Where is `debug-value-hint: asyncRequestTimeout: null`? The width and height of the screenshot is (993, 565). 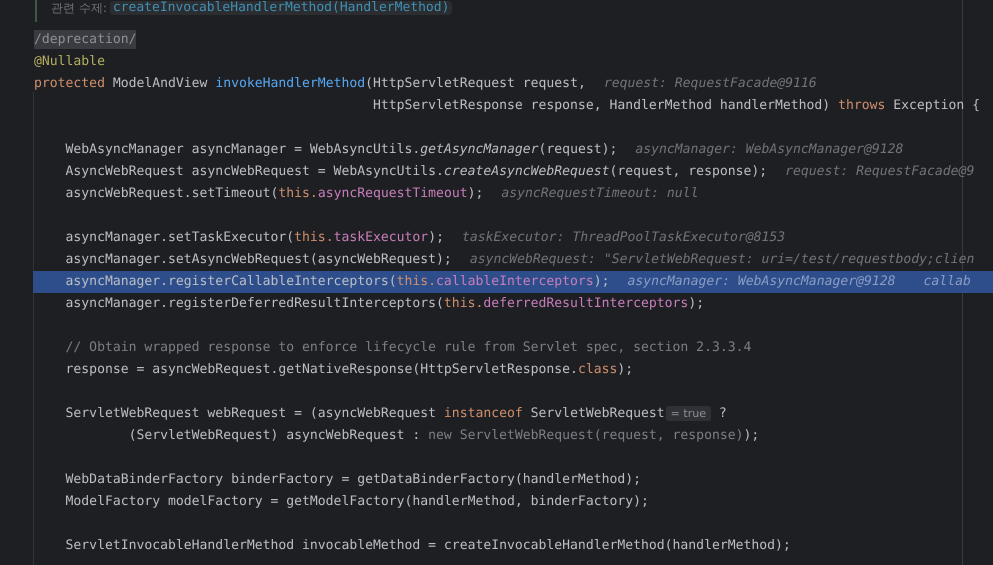 debug-value-hint: asyncRequestTimeout: null is located at coordinates (599, 194).